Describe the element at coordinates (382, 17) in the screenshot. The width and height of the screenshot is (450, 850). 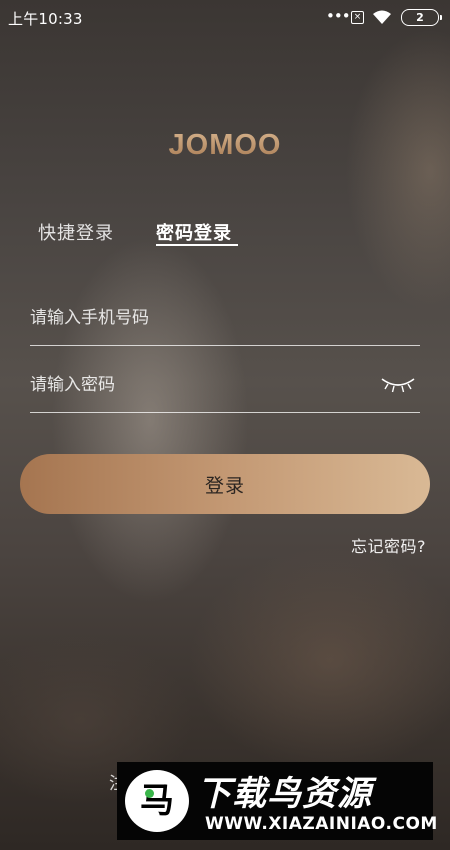
I see `wifi-icon` at that location.